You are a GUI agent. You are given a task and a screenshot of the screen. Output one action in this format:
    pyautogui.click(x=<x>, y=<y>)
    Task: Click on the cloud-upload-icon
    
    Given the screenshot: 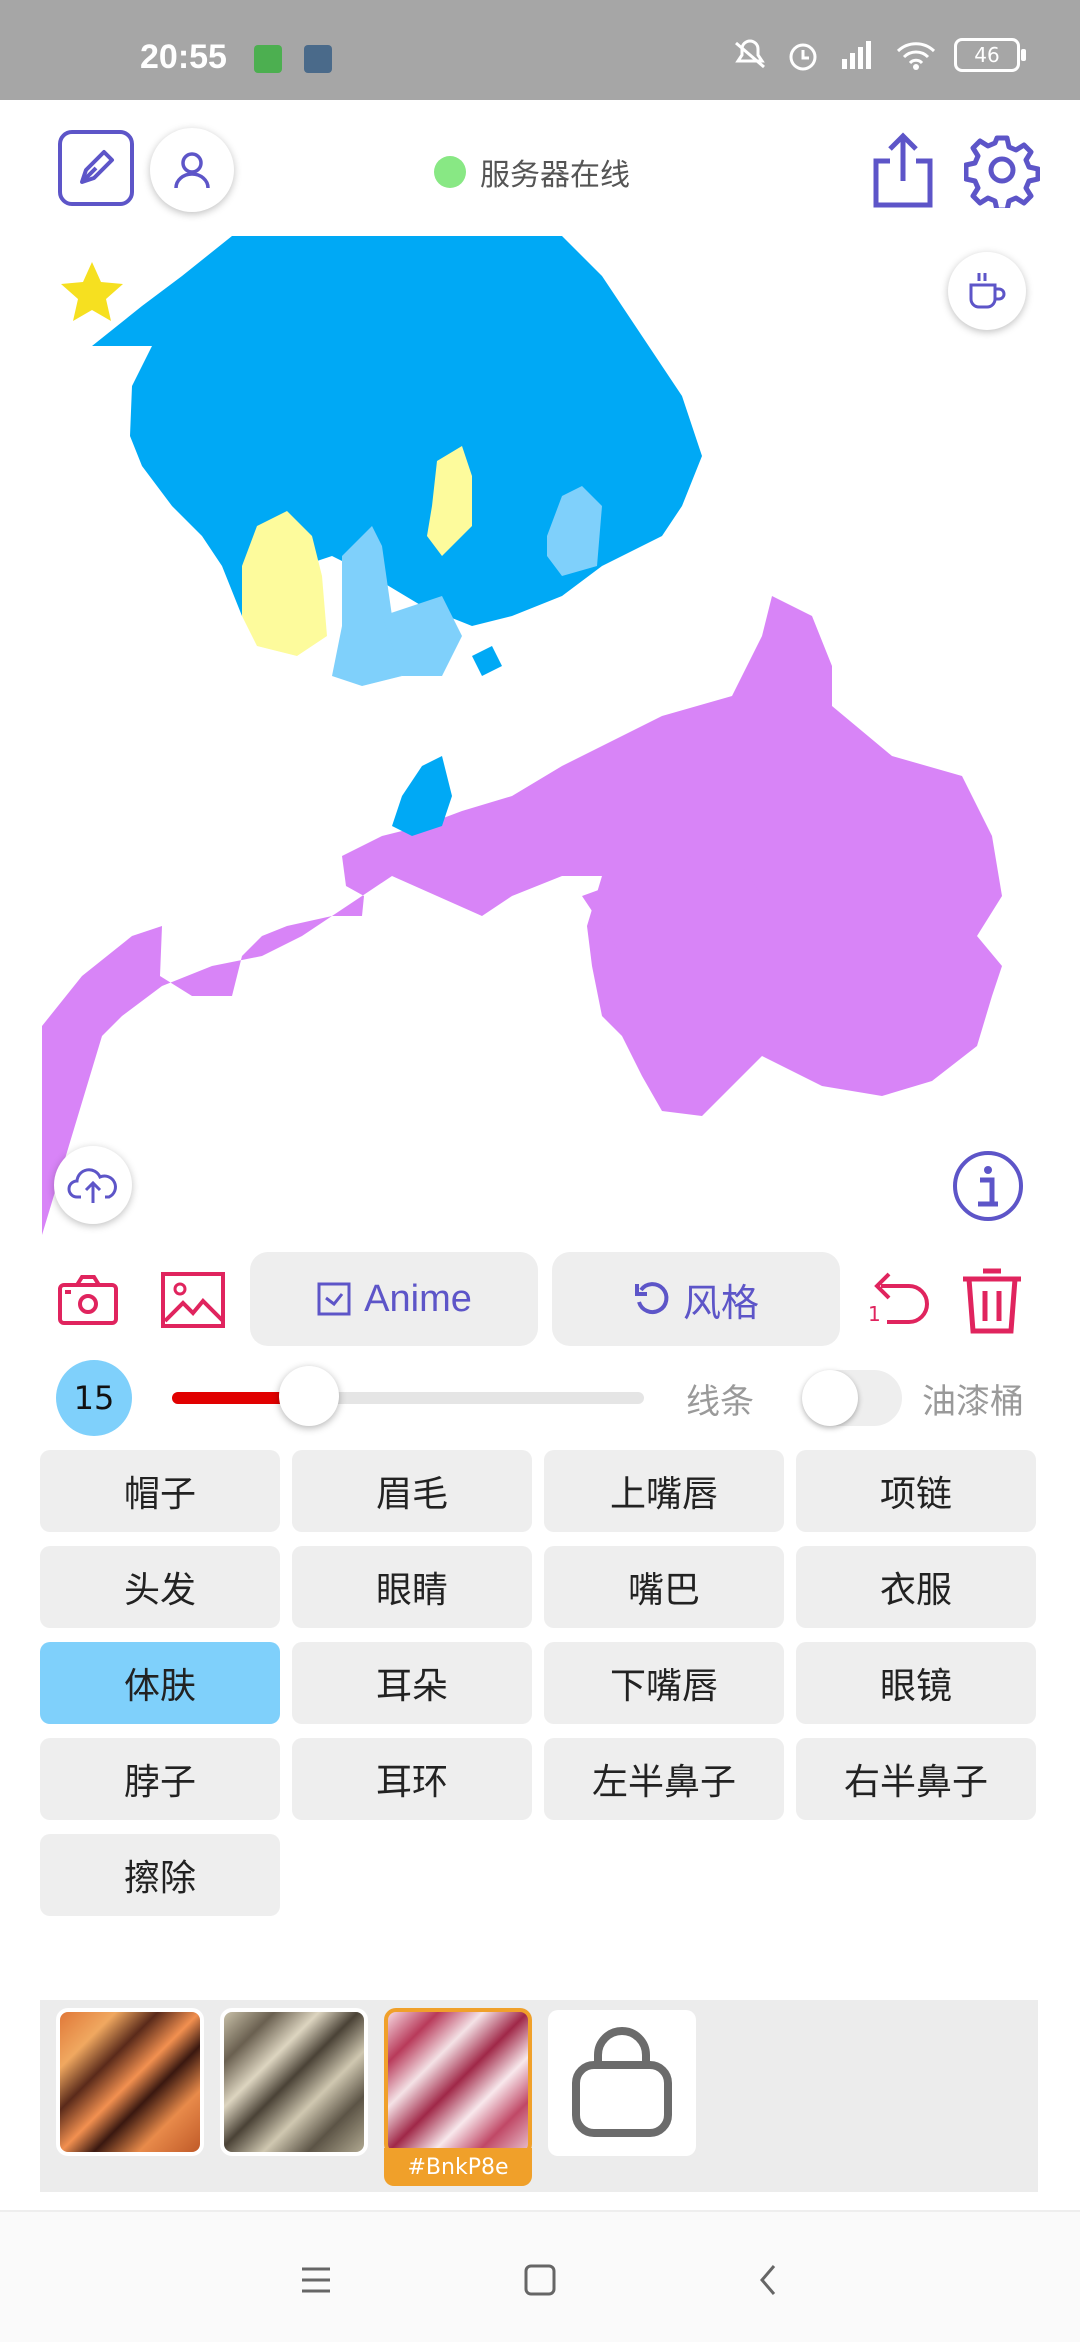 What is the action you would take?
    pyautogui.click(x=92, y=1185)
    